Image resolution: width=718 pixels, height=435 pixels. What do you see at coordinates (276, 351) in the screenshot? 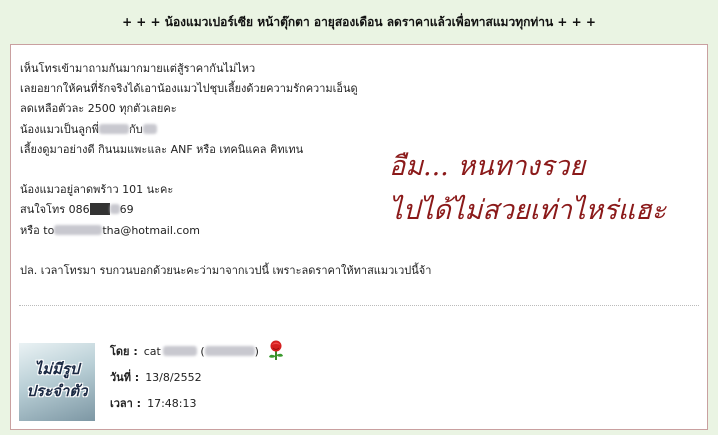
I see `rose-icon` at bounding box center [276, 351].